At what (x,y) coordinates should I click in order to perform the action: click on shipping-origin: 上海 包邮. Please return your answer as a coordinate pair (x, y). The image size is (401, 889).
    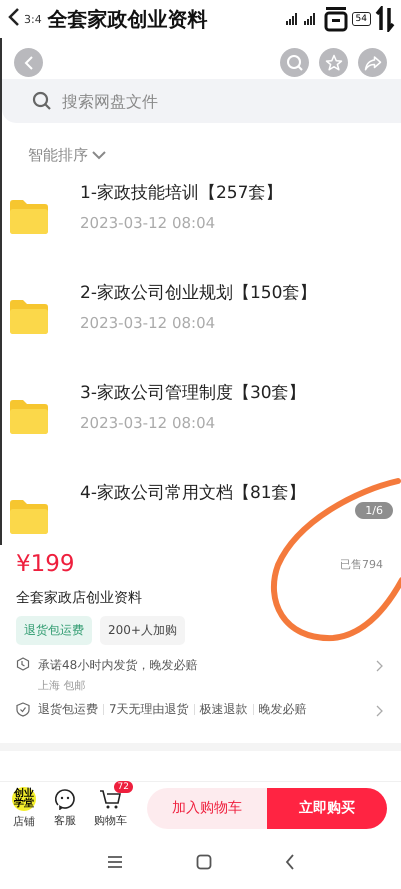
    Looking at the image, I should click on (62, 685).